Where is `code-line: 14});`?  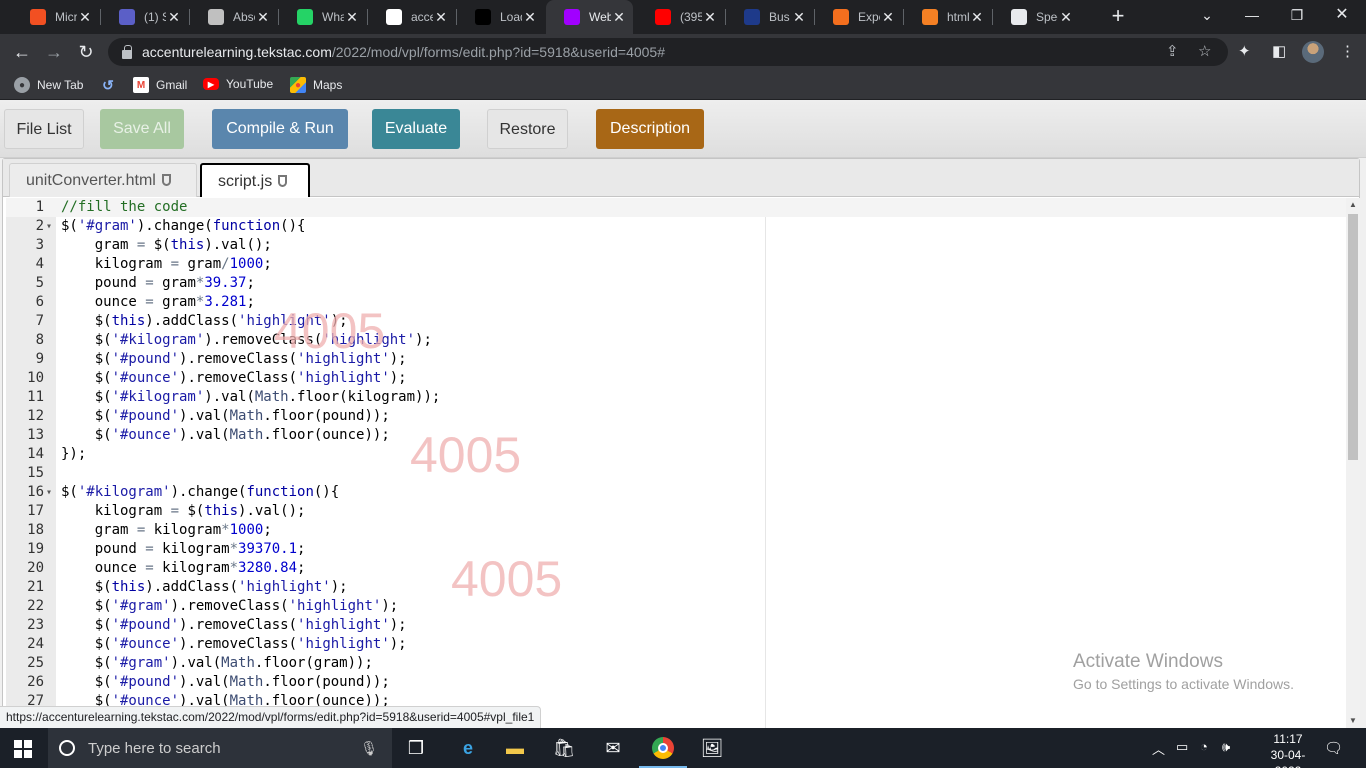 code-line: 14}); is located at coordinates (676, 454).